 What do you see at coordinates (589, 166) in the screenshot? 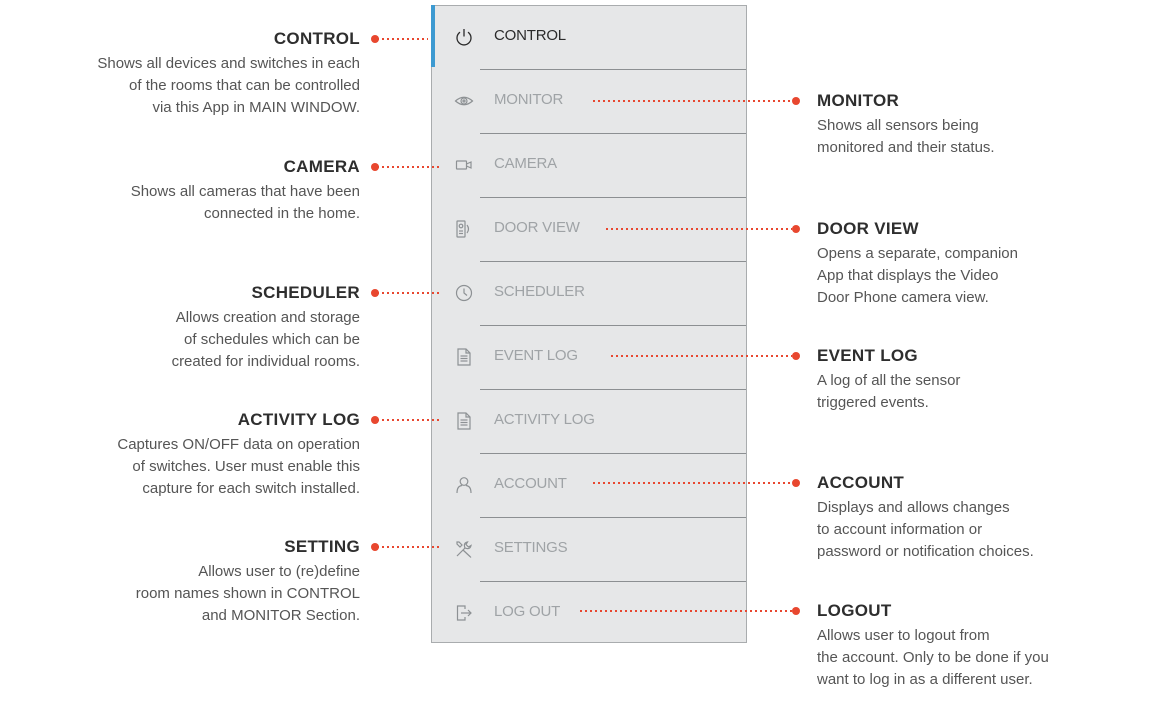
I see `menu-item-camera: CAMERA` at bounding box center [589, 166].